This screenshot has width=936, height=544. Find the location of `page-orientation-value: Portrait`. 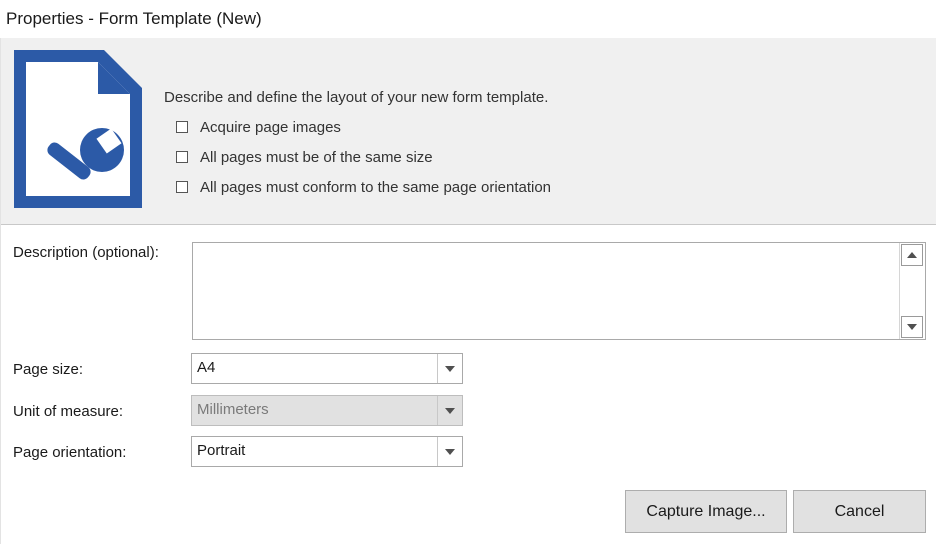

page-orientation-value: Portrait is located at coordinates (221, 450).